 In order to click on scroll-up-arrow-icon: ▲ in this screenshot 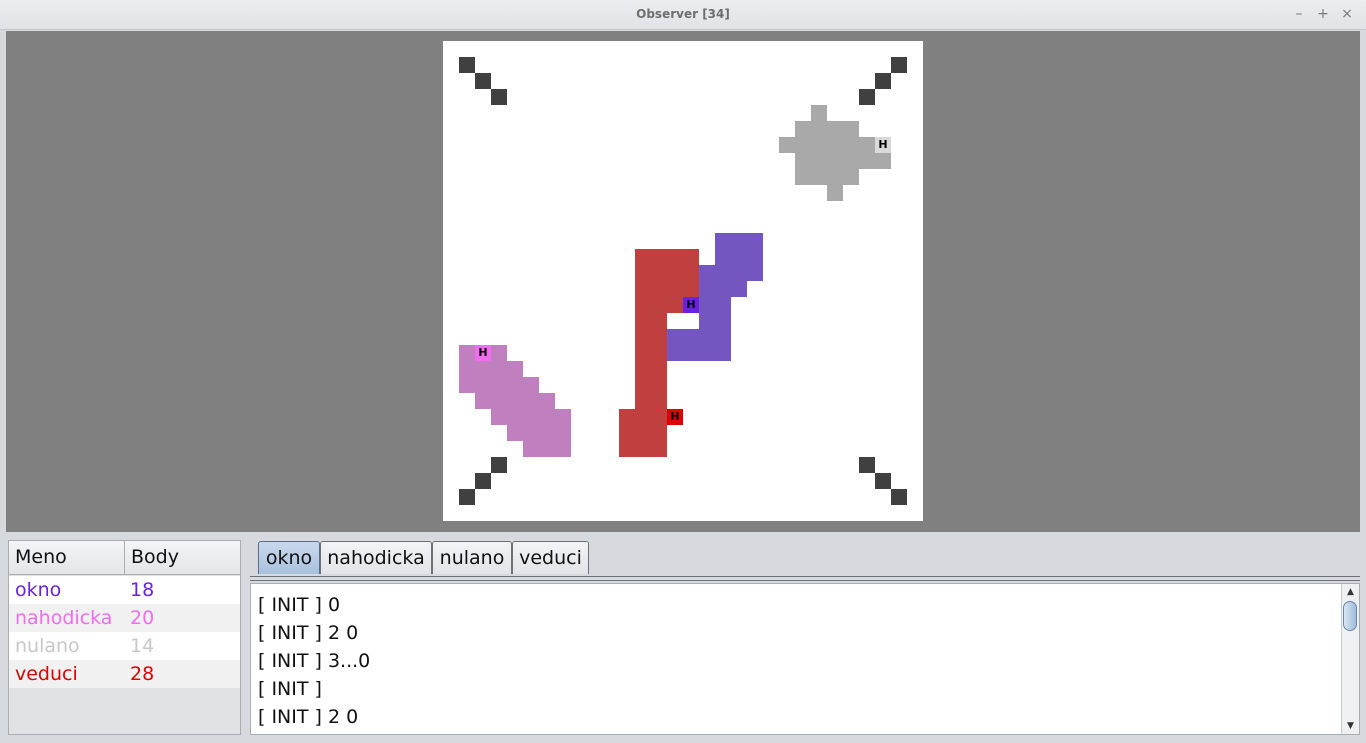, I will do `click(1350, 592)`.